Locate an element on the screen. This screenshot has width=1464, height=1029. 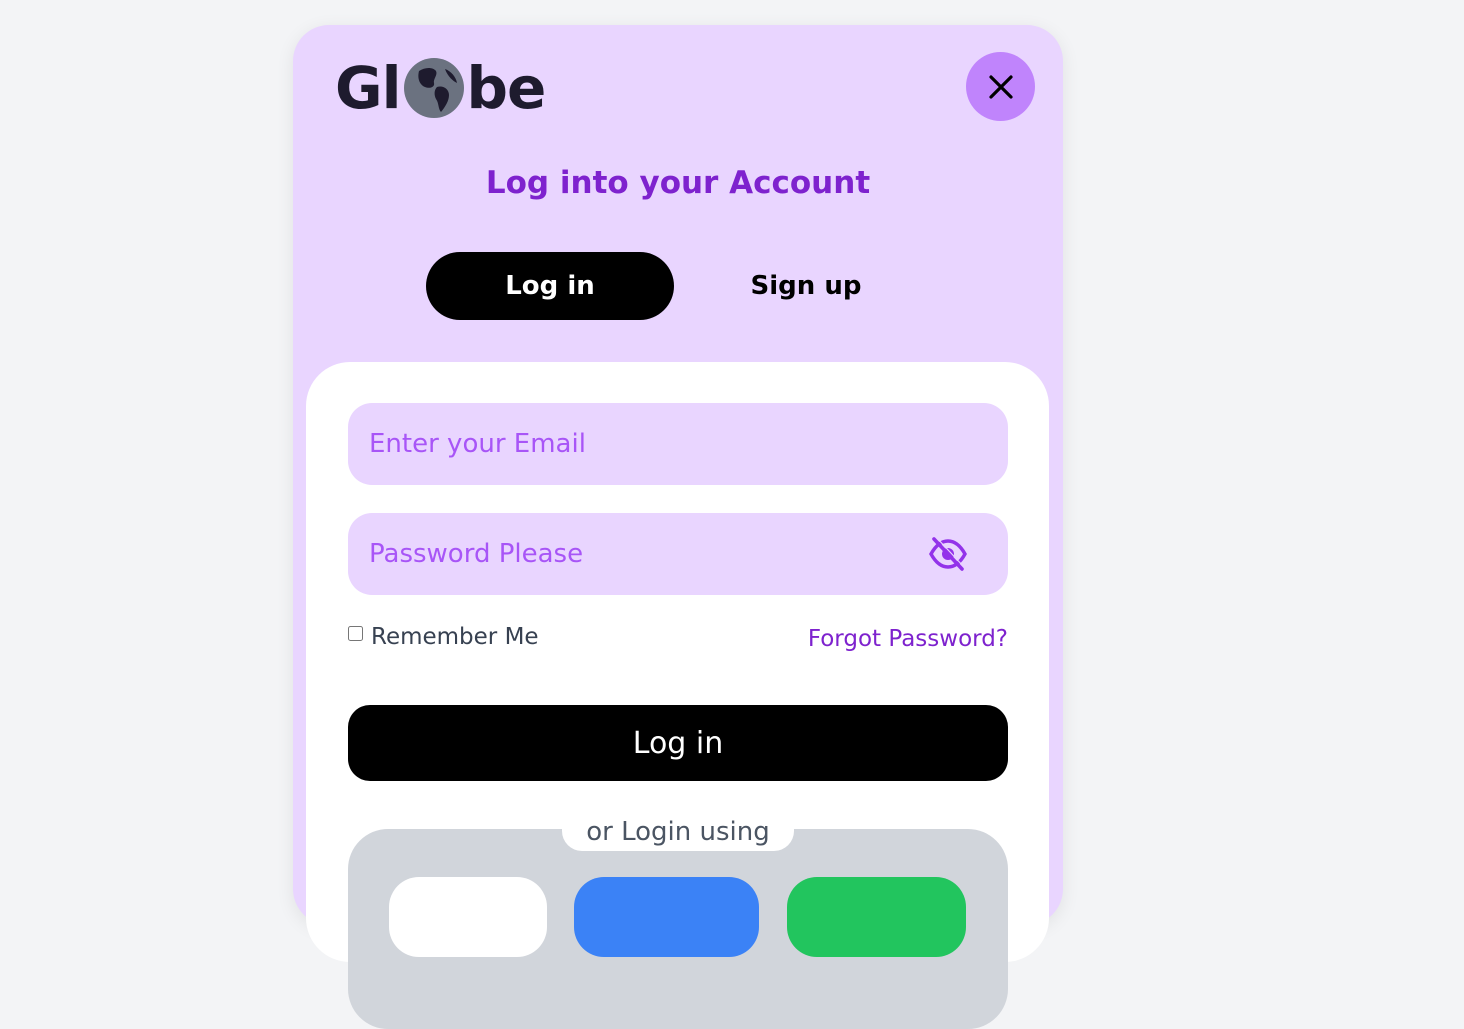
social-login-box: or Login using is located at coordinates (678, 921).